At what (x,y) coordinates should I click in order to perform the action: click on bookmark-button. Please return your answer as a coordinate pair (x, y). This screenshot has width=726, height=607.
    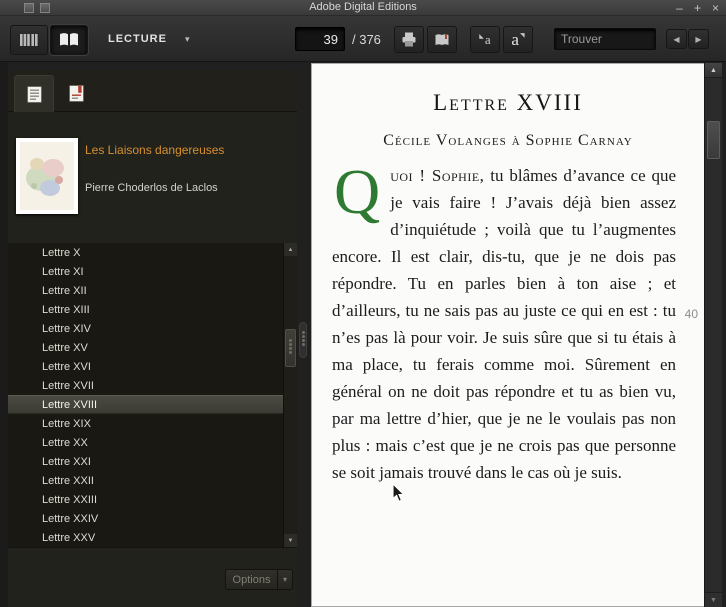
    Looking at the image, I should click on (442, 39).